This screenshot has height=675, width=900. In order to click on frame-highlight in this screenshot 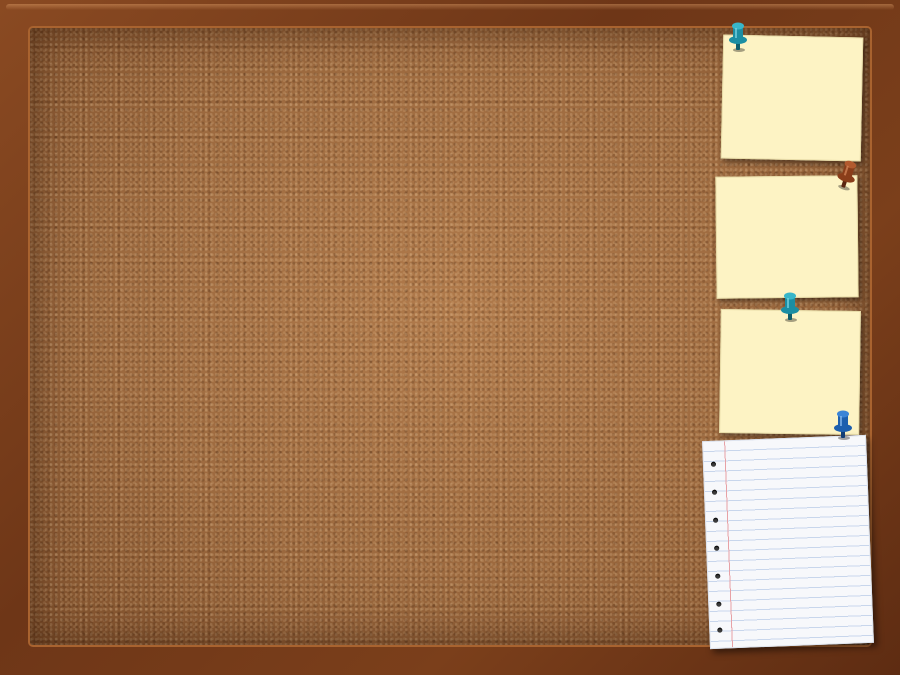, I will do `click(450, 7)`.